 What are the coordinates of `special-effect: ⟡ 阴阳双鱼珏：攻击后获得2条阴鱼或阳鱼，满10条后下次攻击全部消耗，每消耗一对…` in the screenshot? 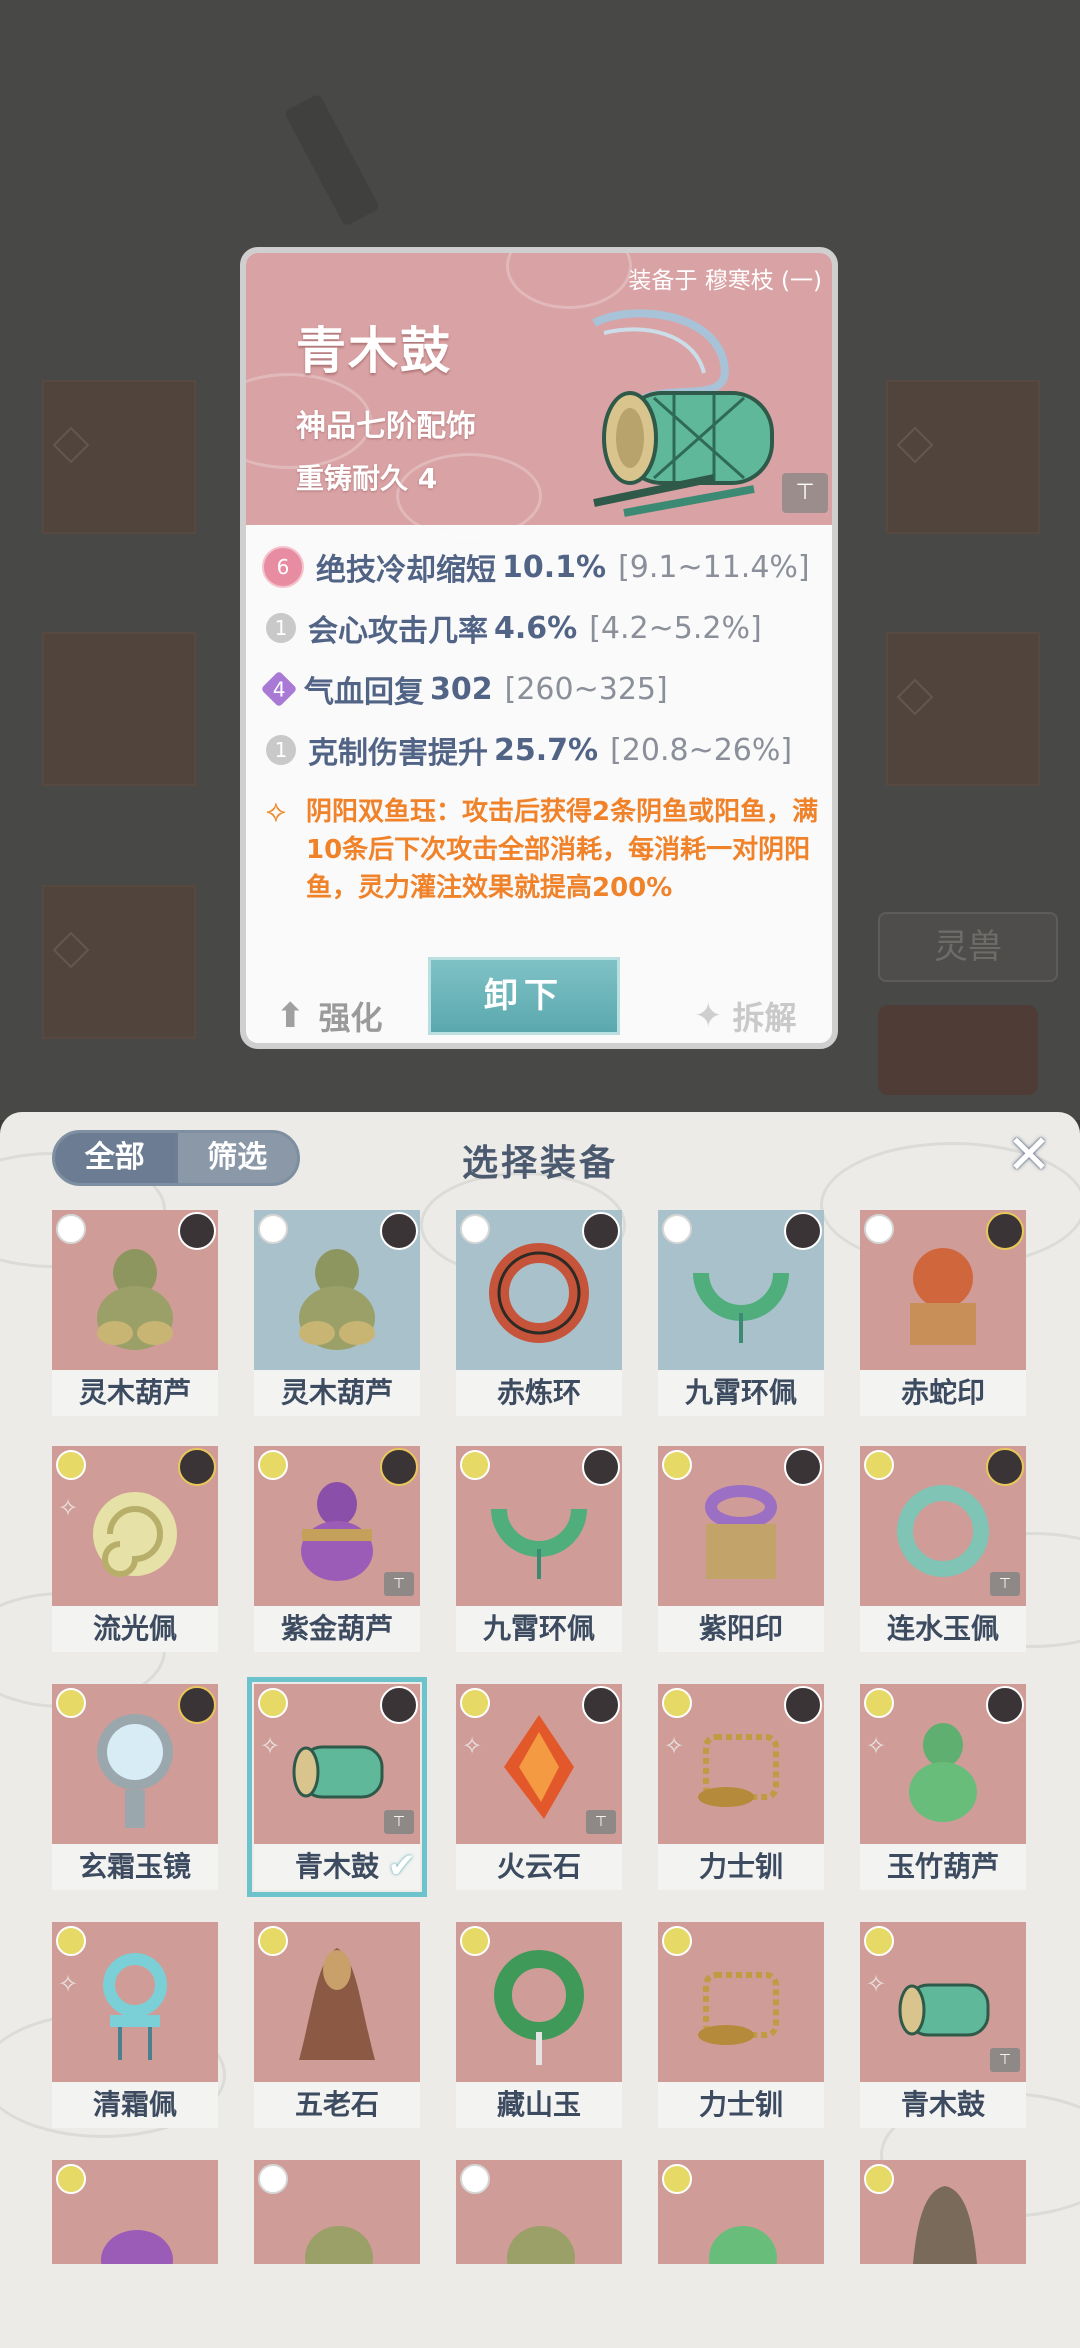 It's located at (546, 850).